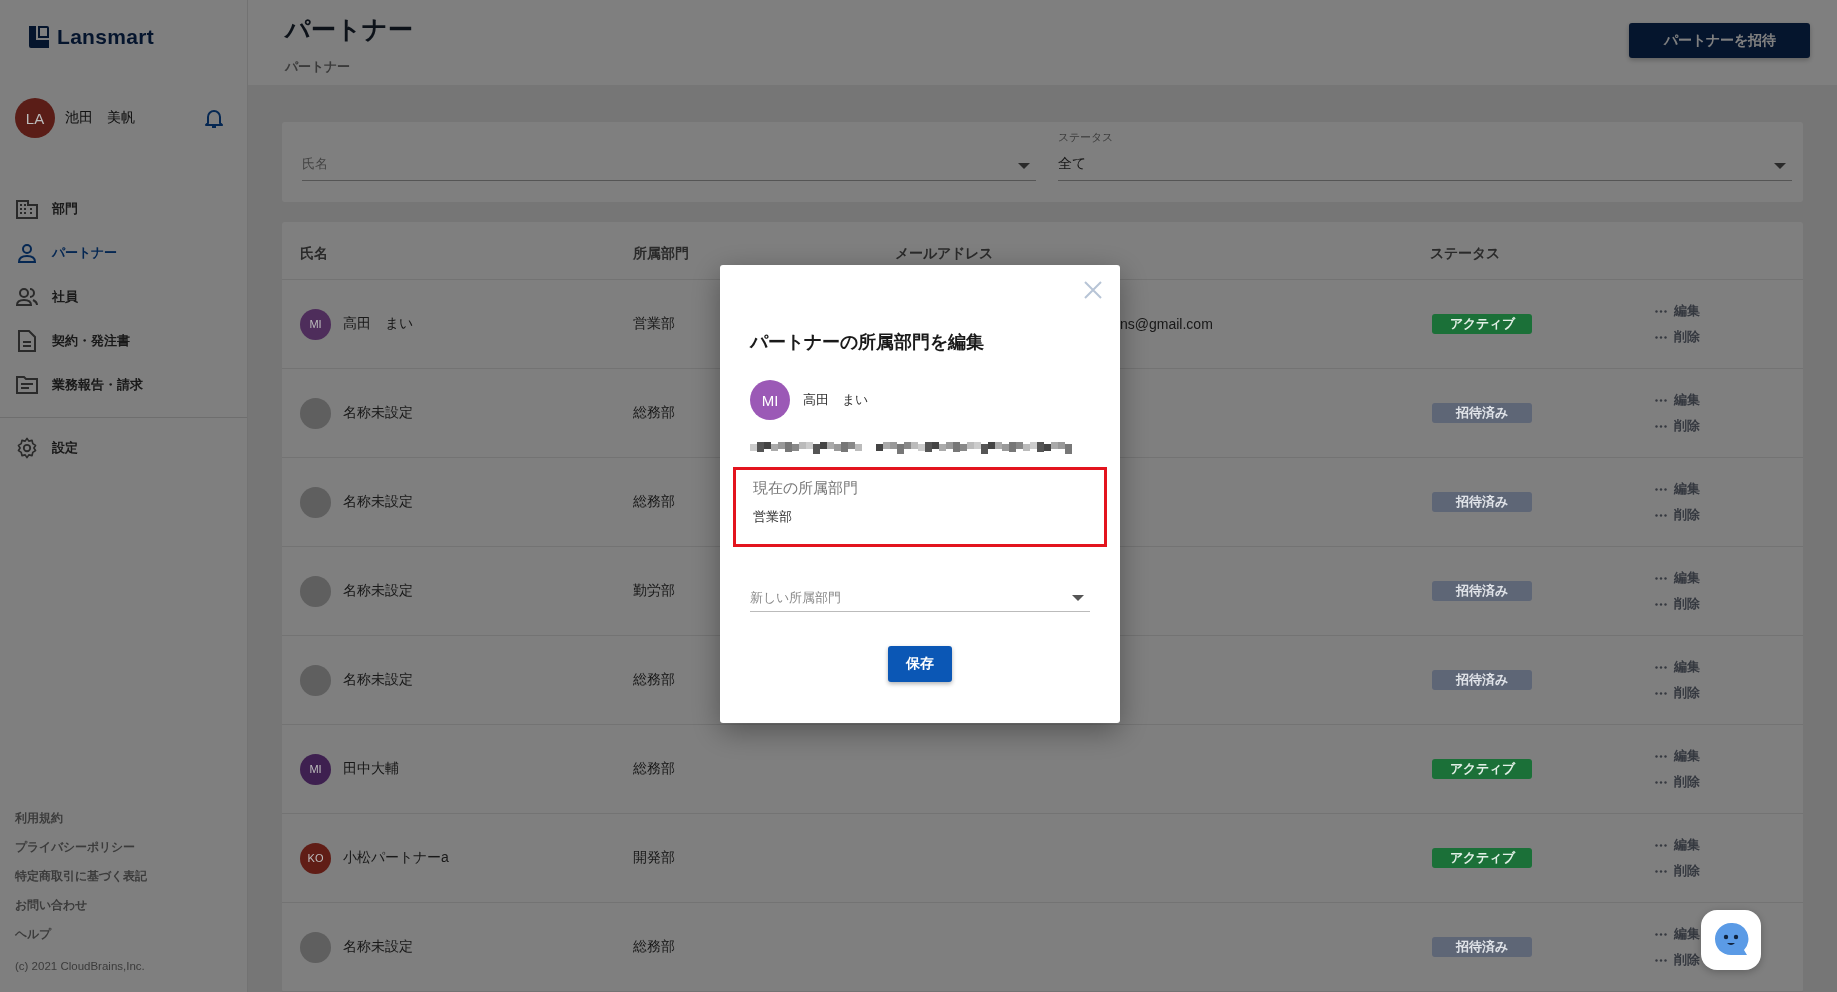 The width and height of the screenshot is (1837, 992). Describe the element at coordinates (314, 253) in the screenshot. I see `column-header: 氏名` at that location.